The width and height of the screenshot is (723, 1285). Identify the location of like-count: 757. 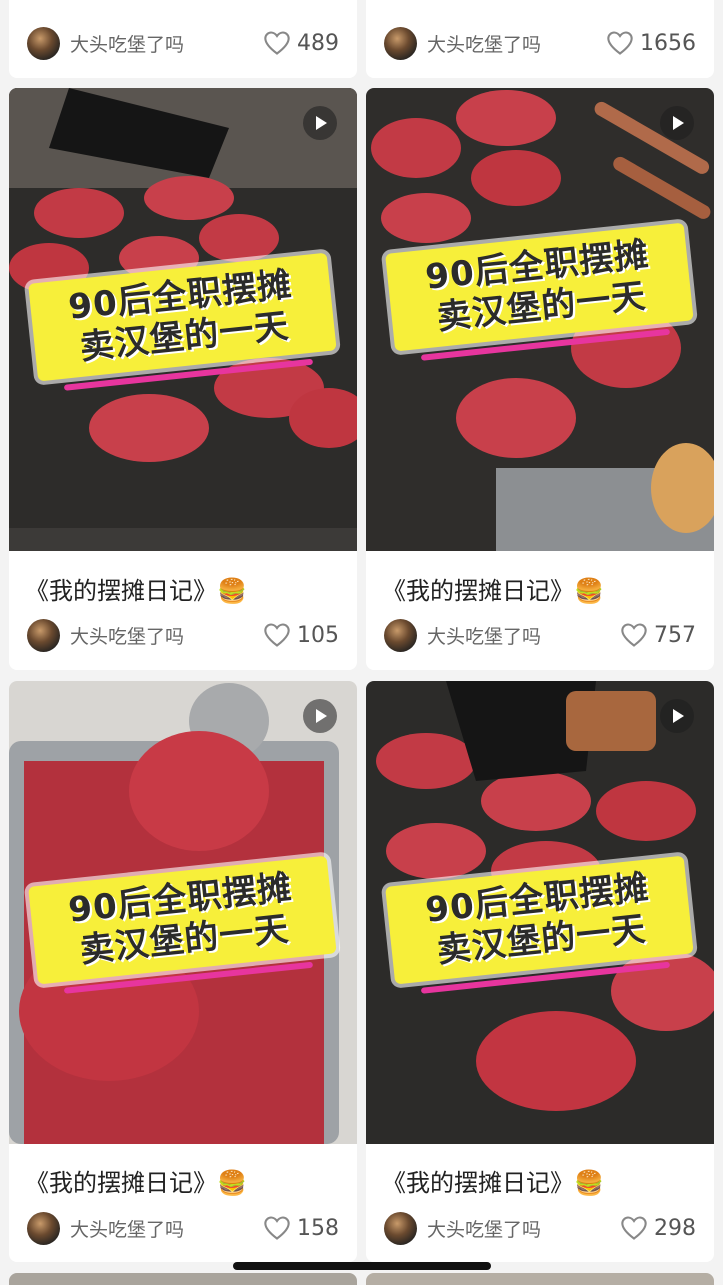
(675, 635).